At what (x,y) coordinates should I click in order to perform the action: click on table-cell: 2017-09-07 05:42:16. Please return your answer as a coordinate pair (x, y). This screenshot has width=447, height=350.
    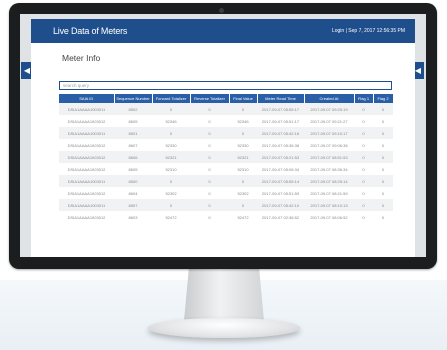
    Looking at the image, I should click on (280, 133).